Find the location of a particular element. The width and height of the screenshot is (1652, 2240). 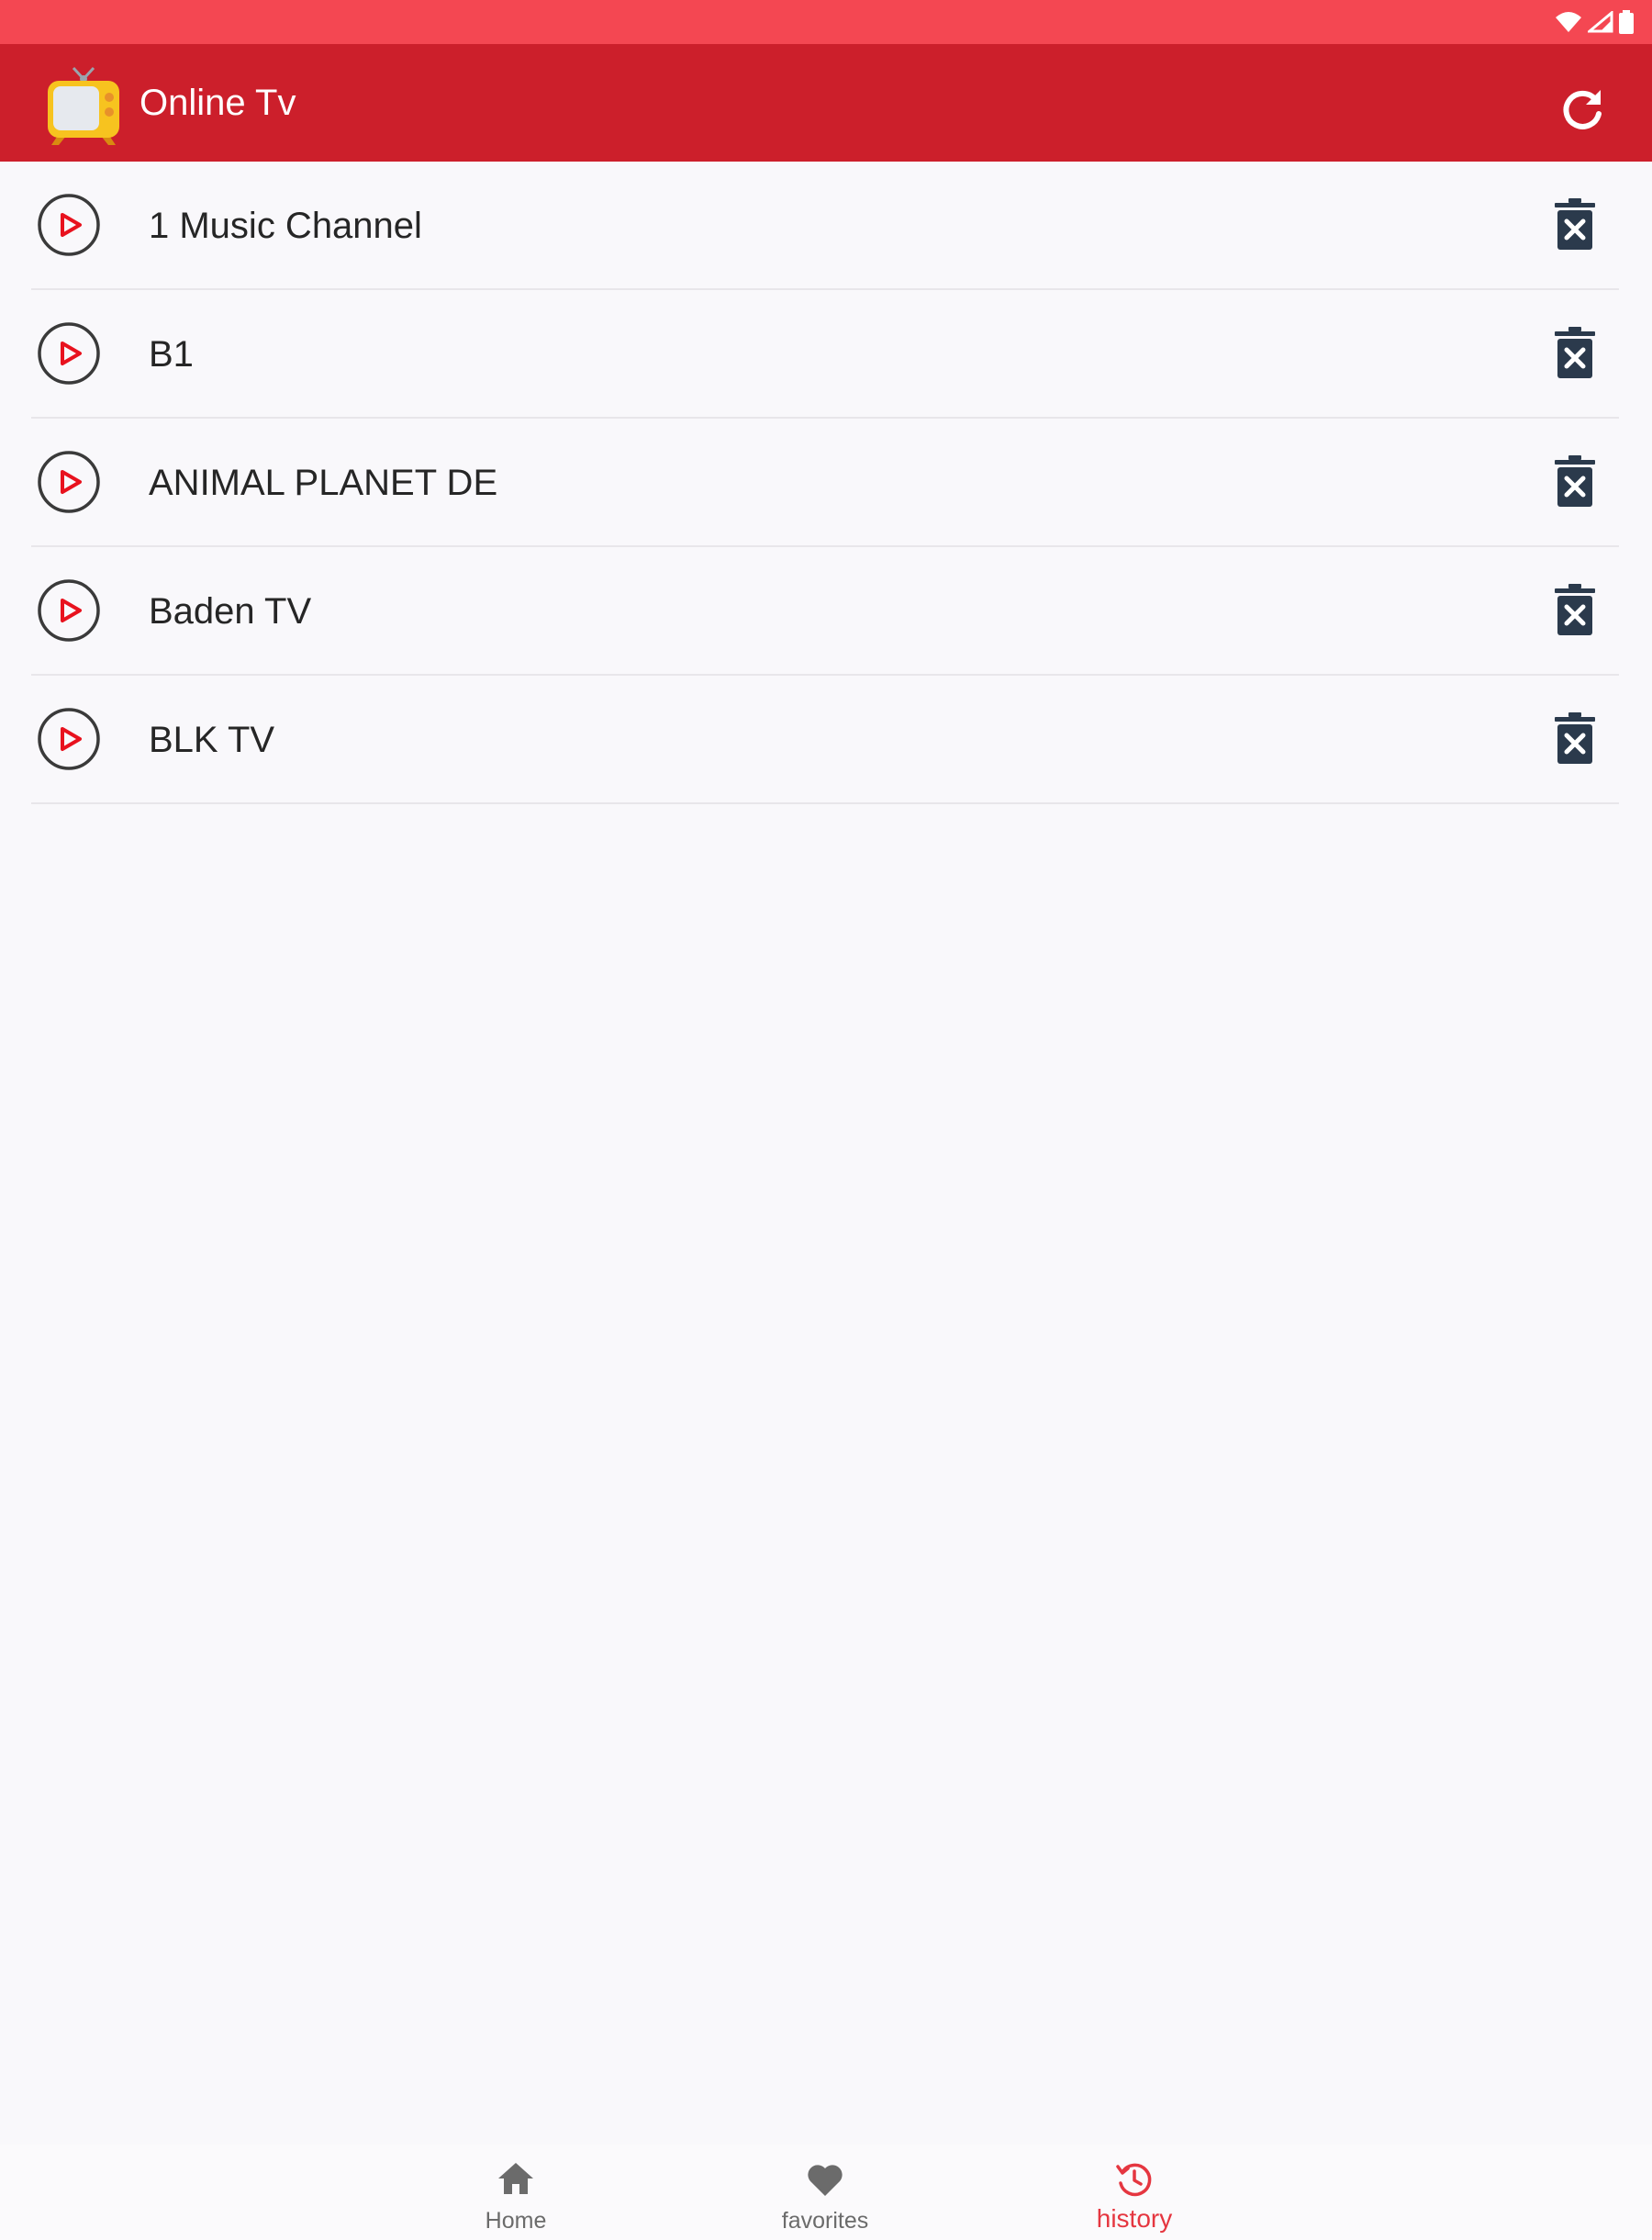

channel-name: ANIMAL PLANET DE is located at coordinates (323, 483).